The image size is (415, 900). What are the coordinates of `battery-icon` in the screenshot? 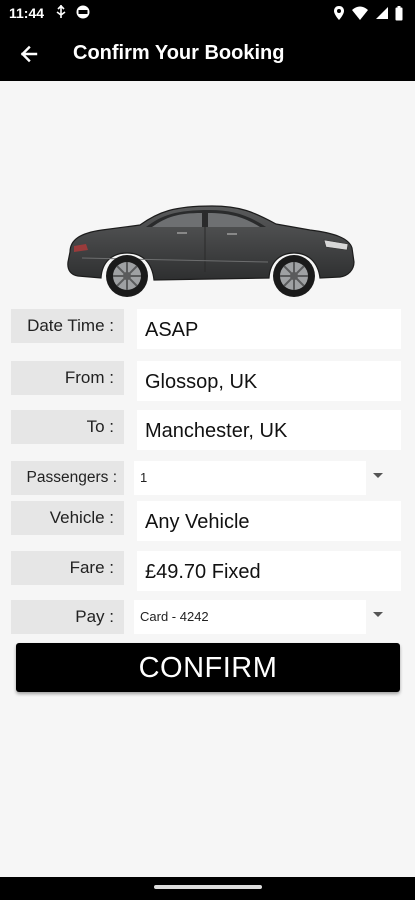 It's located at (399, 12).